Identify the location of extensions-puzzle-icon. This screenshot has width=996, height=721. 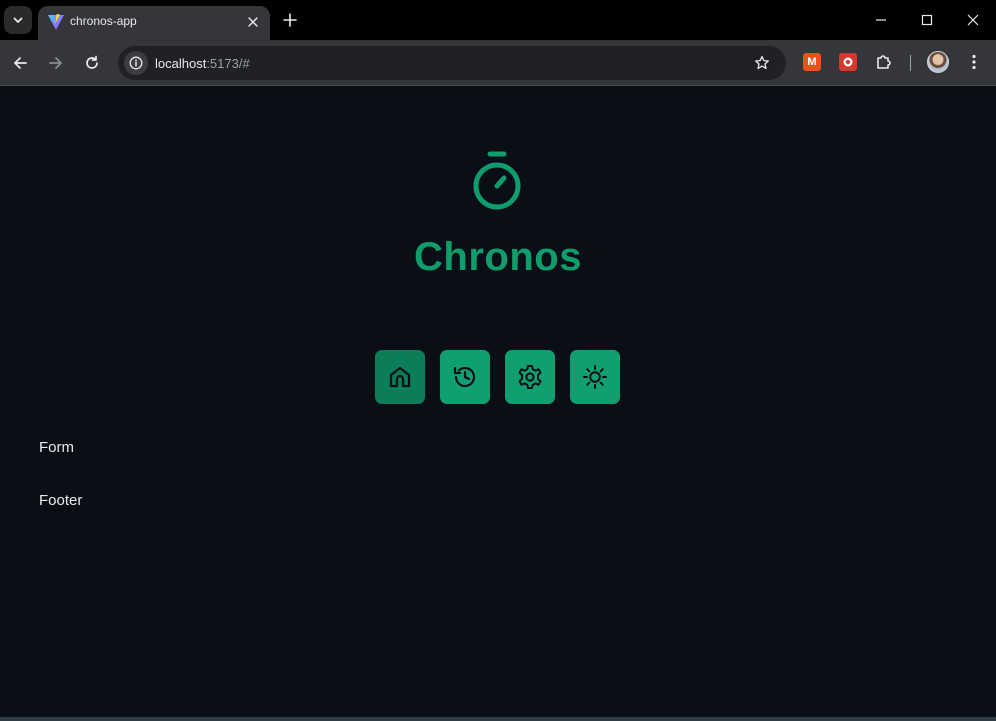
(884, 62).